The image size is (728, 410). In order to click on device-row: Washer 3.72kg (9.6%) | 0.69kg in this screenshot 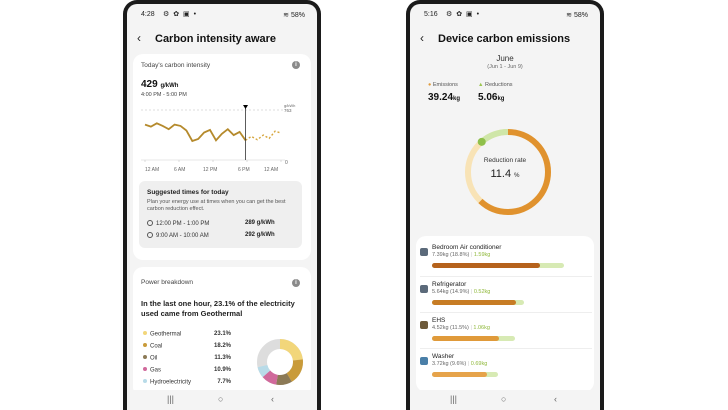, I will do `click(512, 360)`.